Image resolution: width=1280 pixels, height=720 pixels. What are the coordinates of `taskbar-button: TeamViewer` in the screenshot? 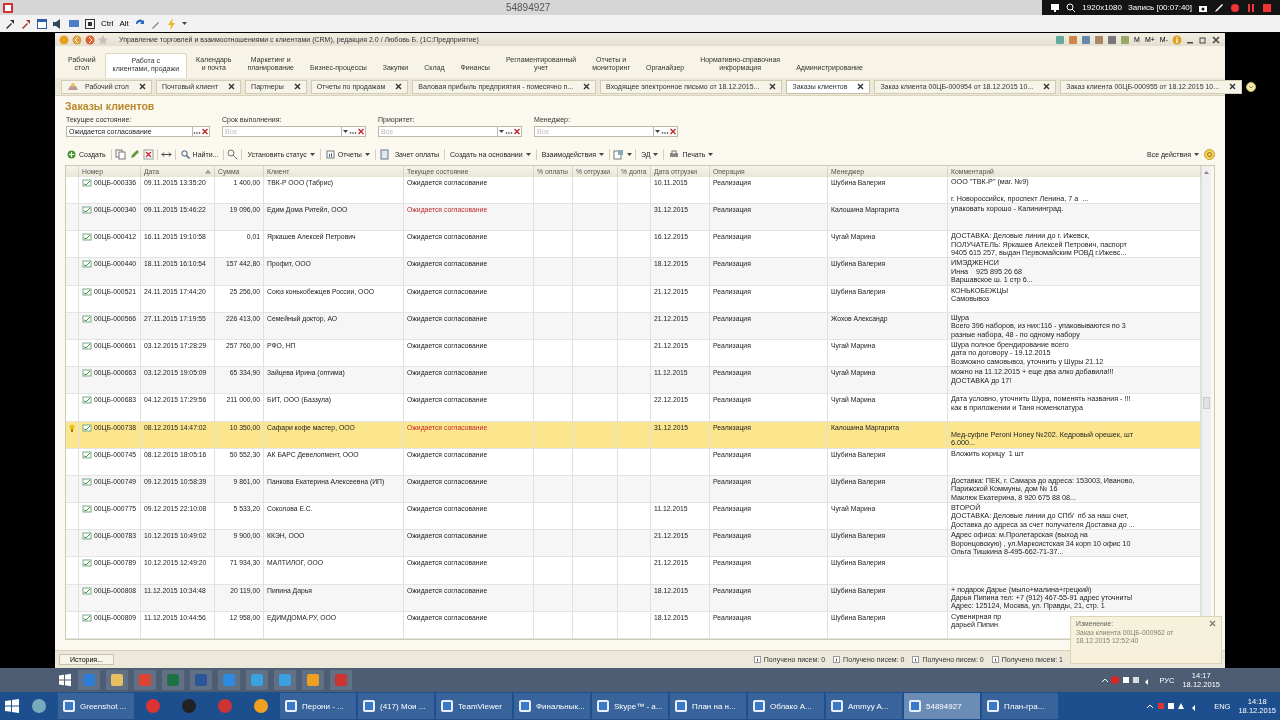 It's located at (474, 706).